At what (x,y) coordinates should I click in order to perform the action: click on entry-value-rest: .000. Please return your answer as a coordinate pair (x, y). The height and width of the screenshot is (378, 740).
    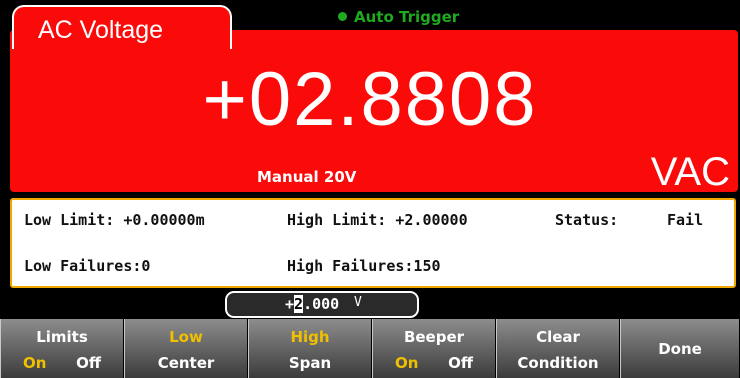
    Looking at the image, I should click on (321, 304).